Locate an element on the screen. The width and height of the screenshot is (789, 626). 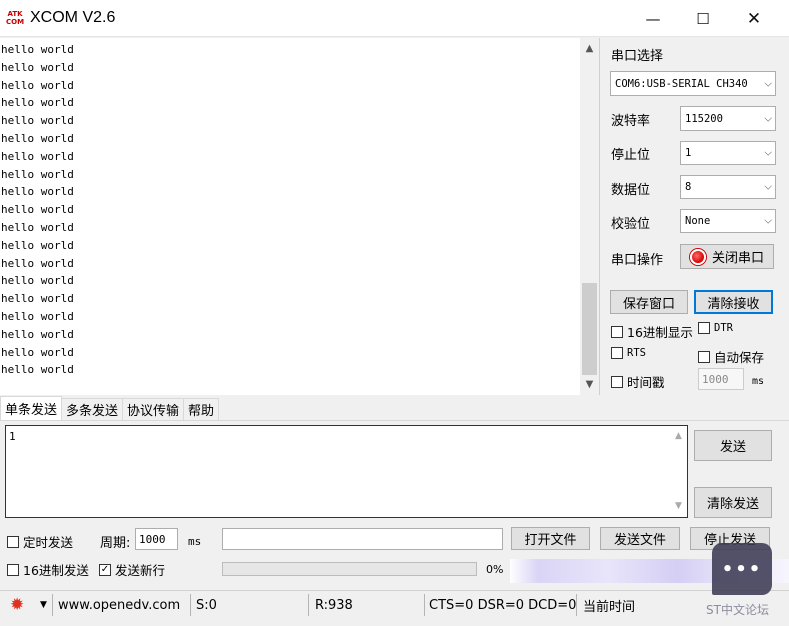
parity-select: None ⌵ is located at coordinates (728, 221).